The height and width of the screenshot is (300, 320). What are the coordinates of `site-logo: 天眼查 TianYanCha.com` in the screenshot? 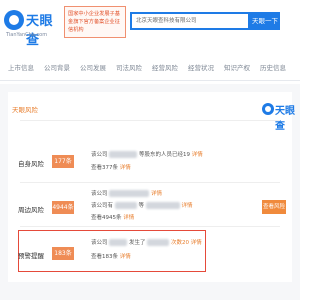 It's located at (34, 27).